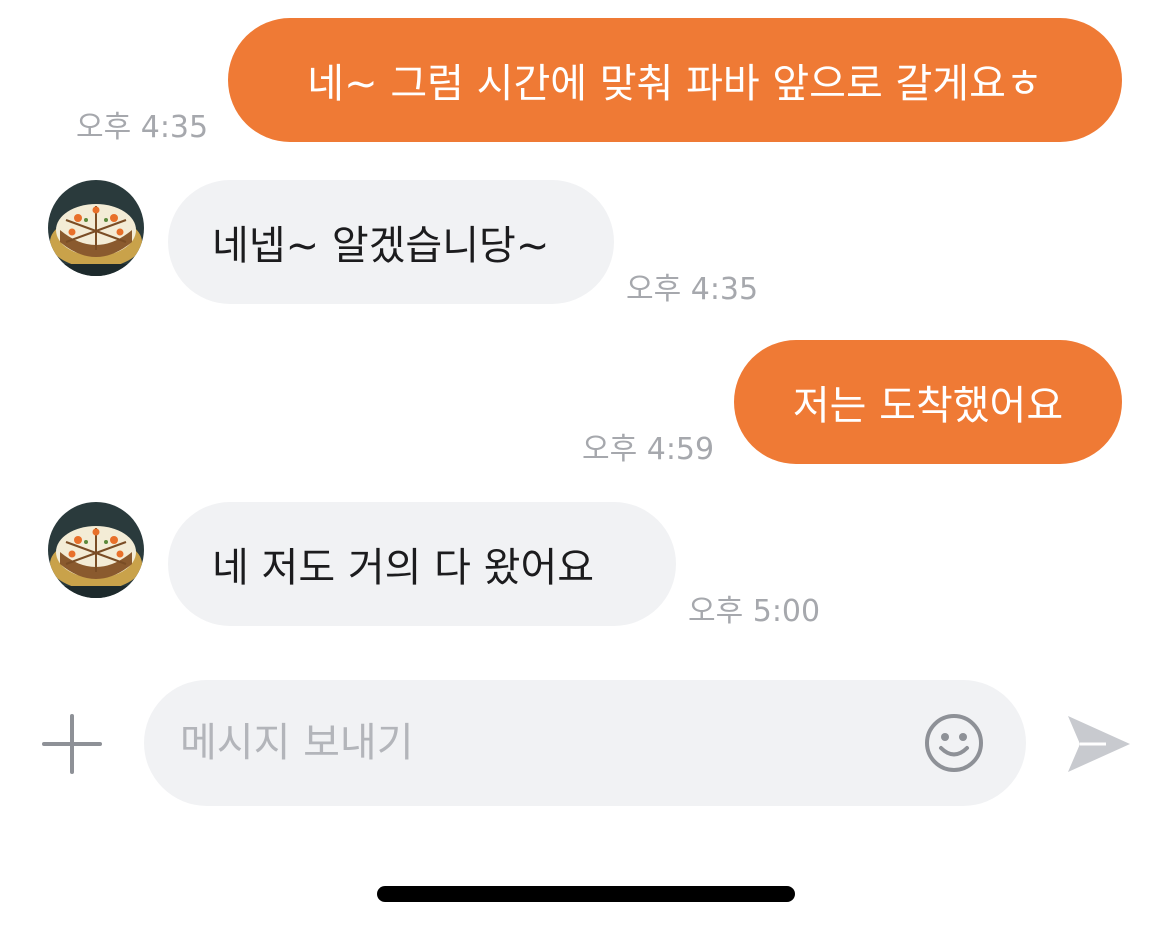  I want to click on message-bubble-sent: 네~ 그럼 시간에 맞춰 파바 앞으로 갈게요ㅎ, so click(675, 80).